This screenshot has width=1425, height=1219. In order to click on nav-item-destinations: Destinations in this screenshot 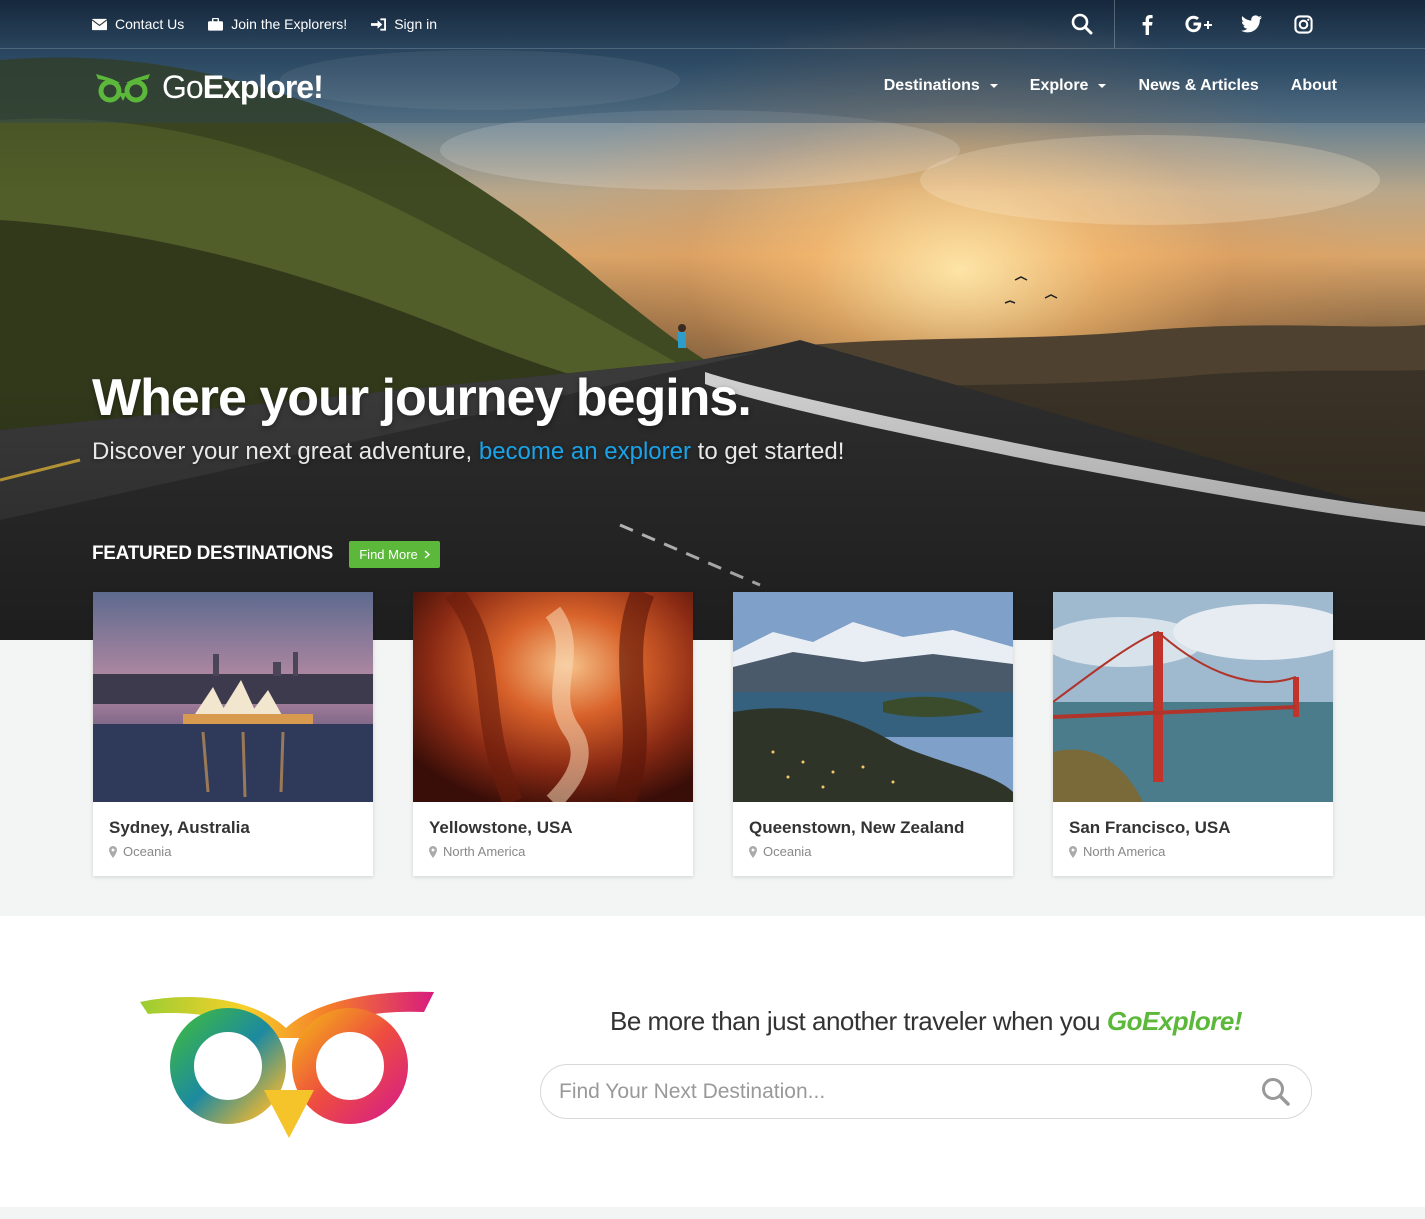, I will do `click(941, 86)`.